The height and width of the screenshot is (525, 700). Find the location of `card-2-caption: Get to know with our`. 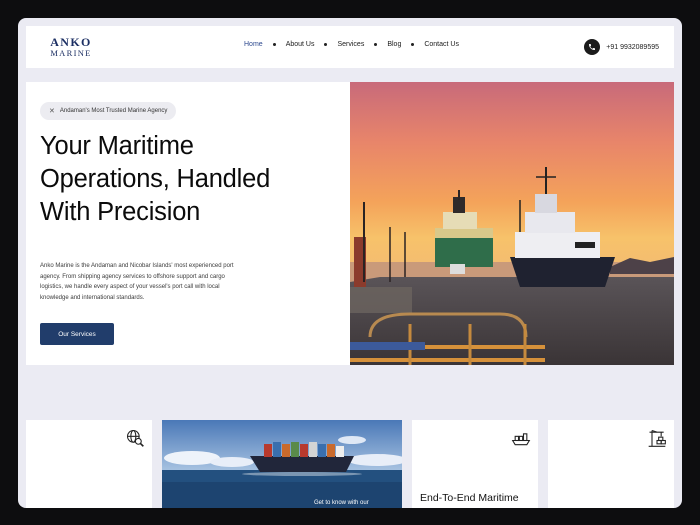

card-2-caption: Get to know with our is located at coordinates (341, 503).